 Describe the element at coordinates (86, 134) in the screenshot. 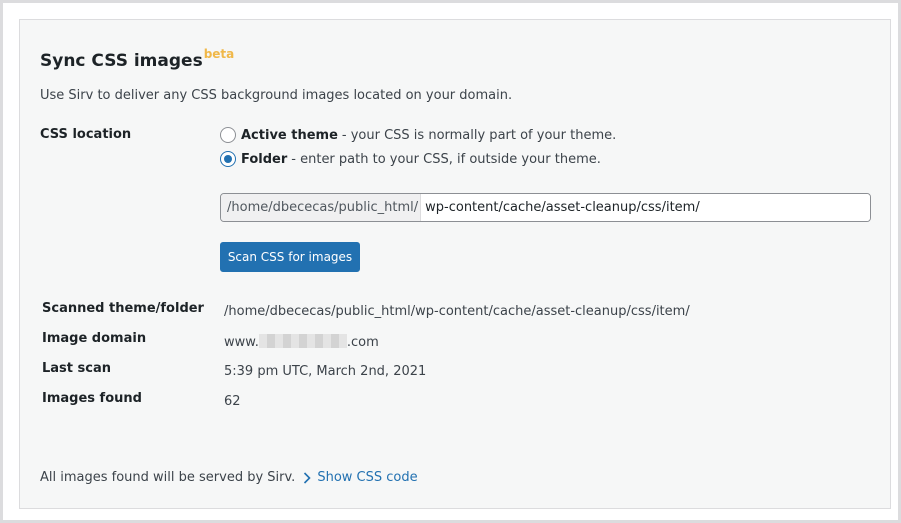

I see `css-location-label: CSS location` at that location.